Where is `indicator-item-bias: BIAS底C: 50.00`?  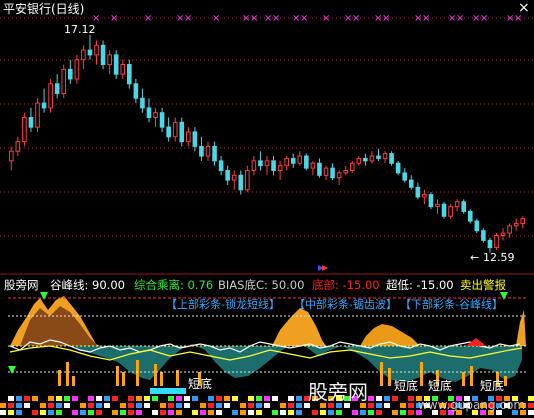 indicator-item-bias: BIAS底C: 50.00 is located at coordinates (261, 285).